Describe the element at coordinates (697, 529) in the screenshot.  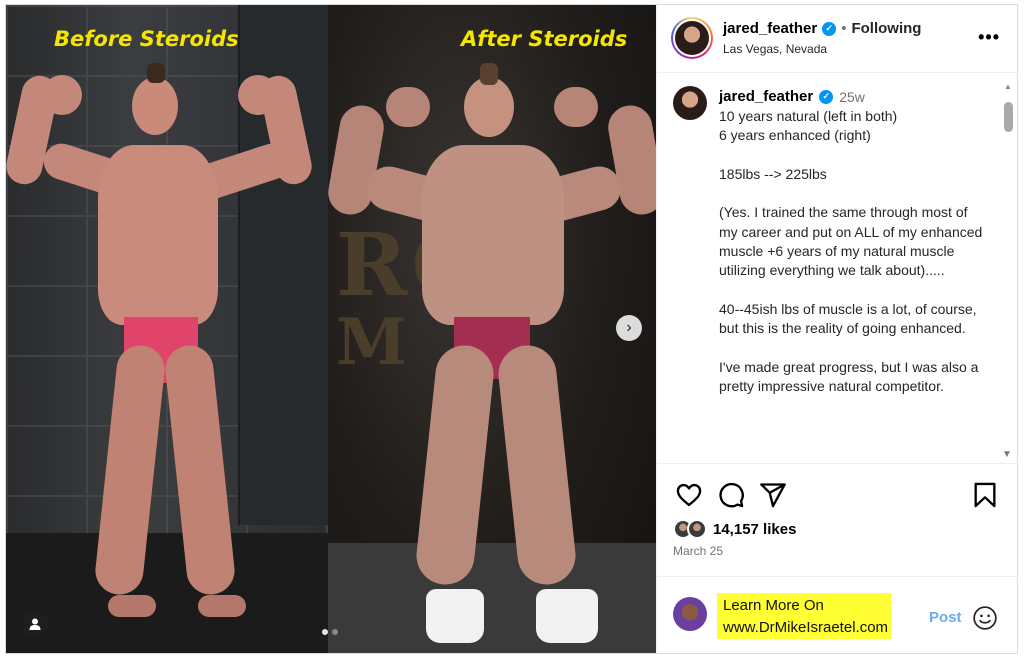
I see `liker-avatar` at that location.